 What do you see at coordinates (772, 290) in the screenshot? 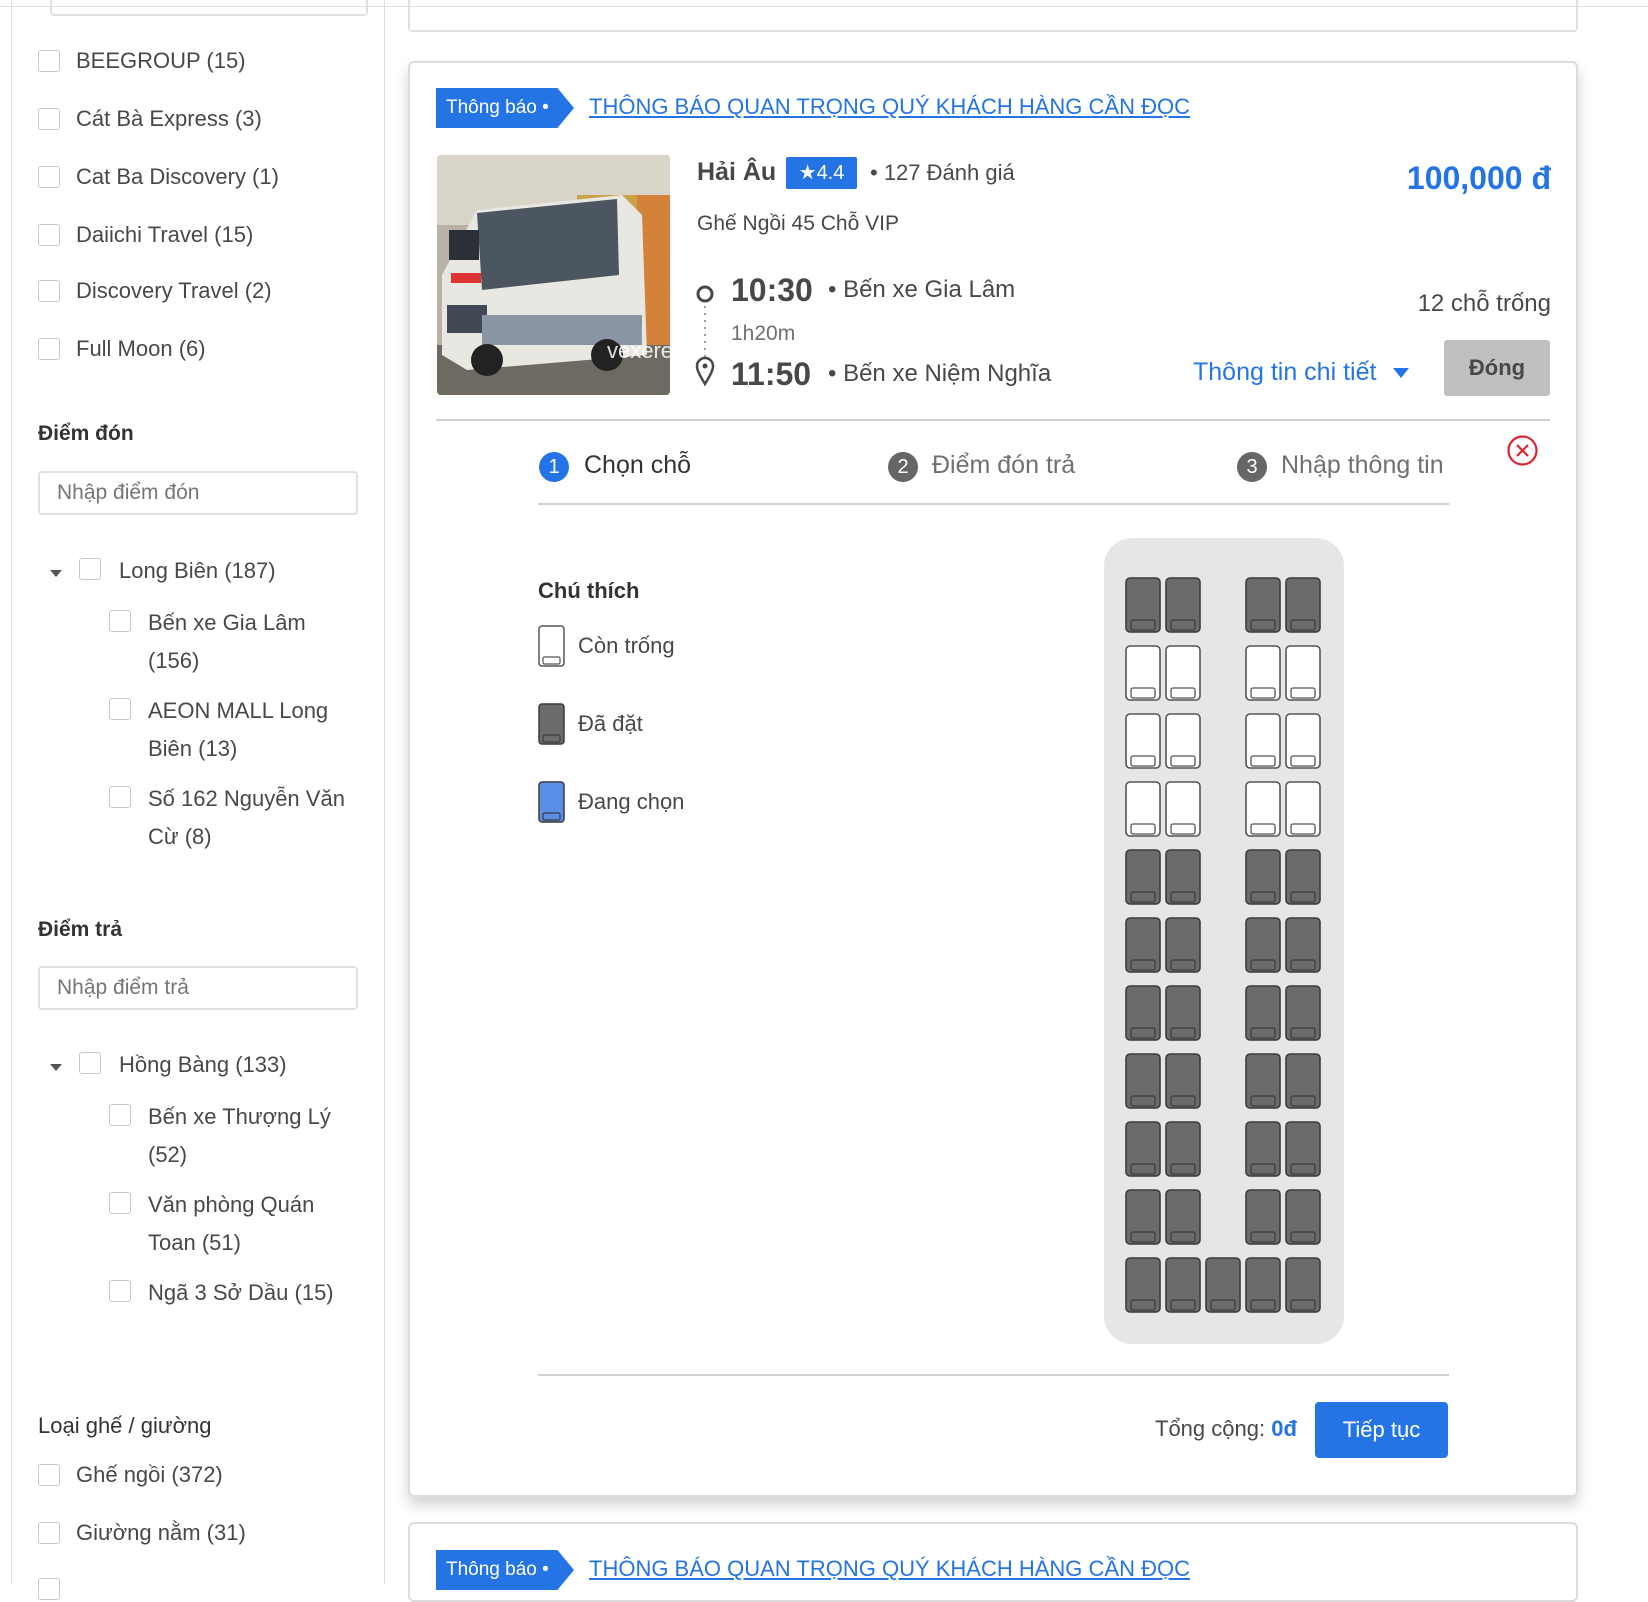
I see `depart-time: 10:30` at bounding box center [772, 290].